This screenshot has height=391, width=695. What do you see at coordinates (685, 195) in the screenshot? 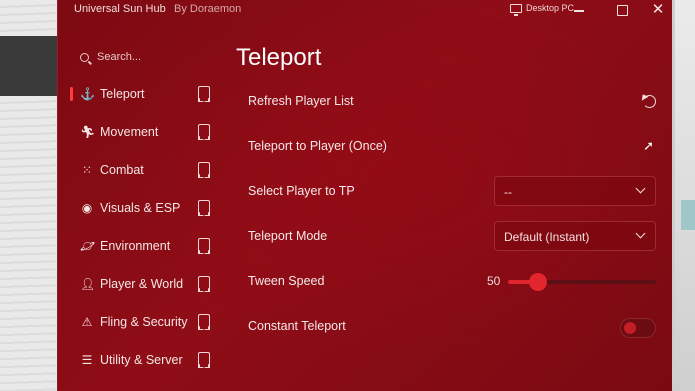
I see `background-right-edge` at bounding box center [685, 195].